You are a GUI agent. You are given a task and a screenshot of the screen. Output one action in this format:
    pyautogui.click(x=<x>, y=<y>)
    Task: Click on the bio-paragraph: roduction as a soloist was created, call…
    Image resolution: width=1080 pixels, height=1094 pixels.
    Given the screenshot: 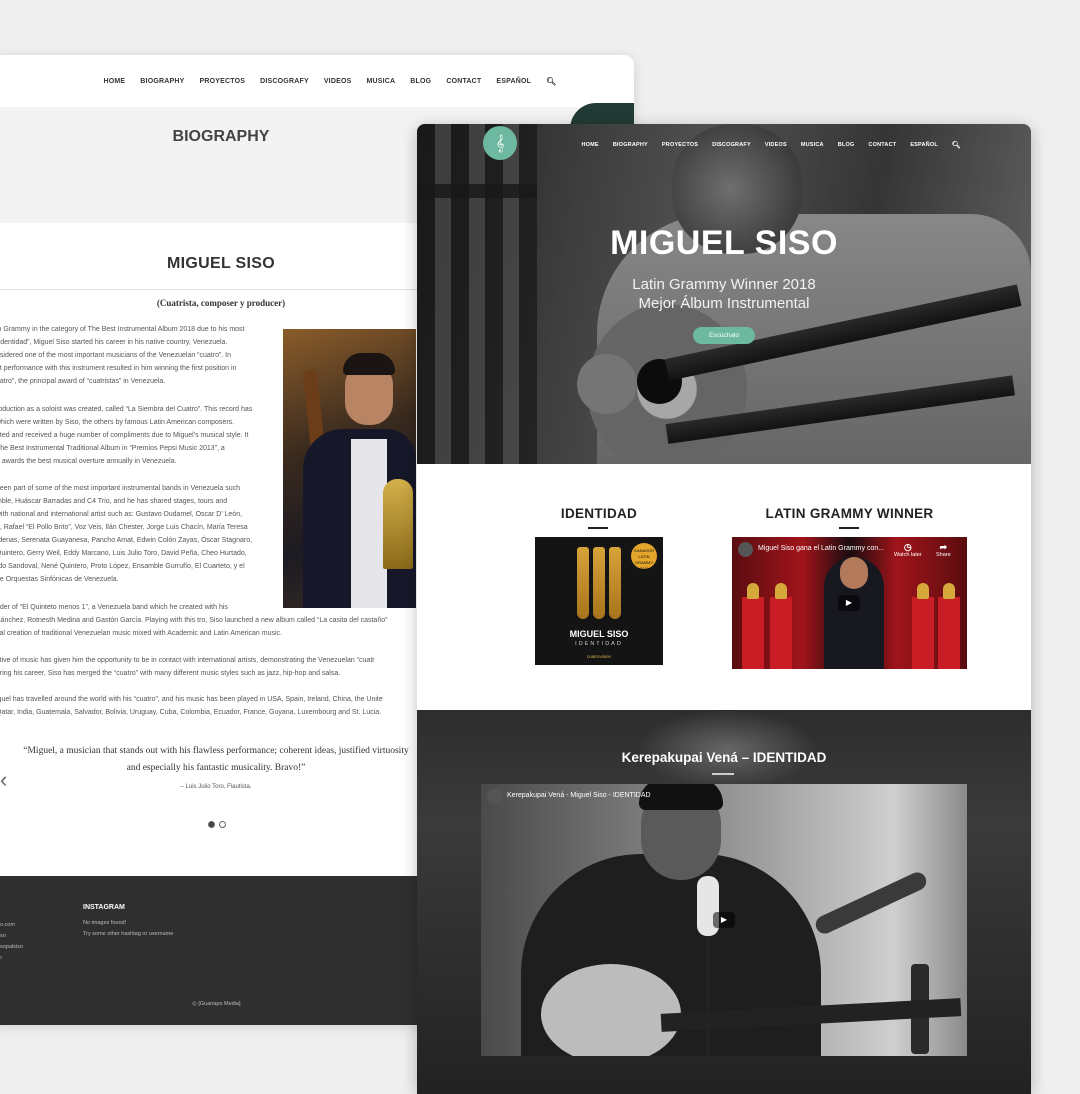 What is the action you would take?
    pyautogui.click(x=126, y=435)
    